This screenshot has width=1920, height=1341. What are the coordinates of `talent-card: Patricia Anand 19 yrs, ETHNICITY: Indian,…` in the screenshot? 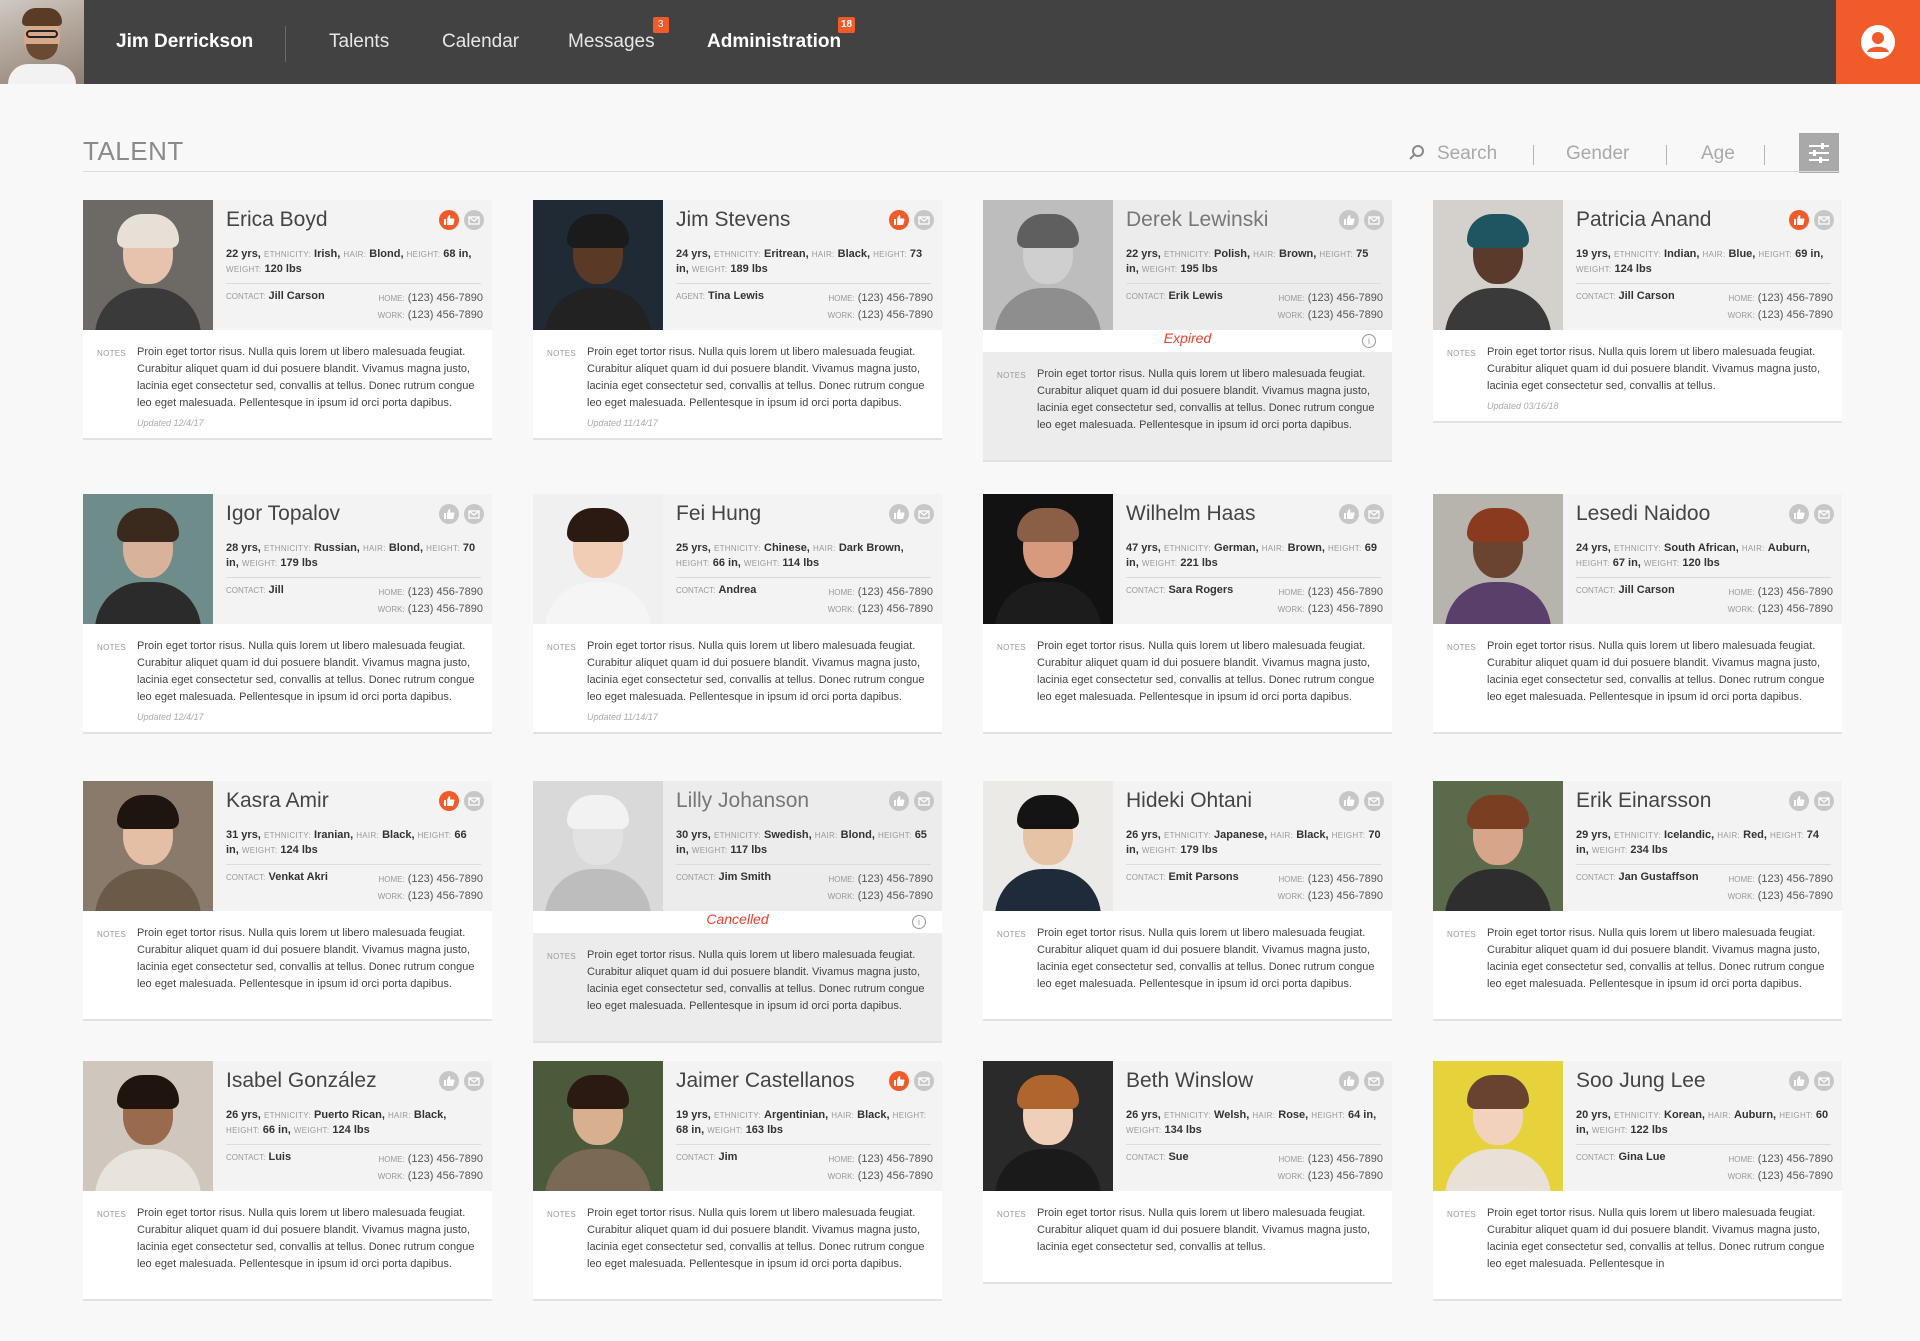 It's located at (1637, 311).